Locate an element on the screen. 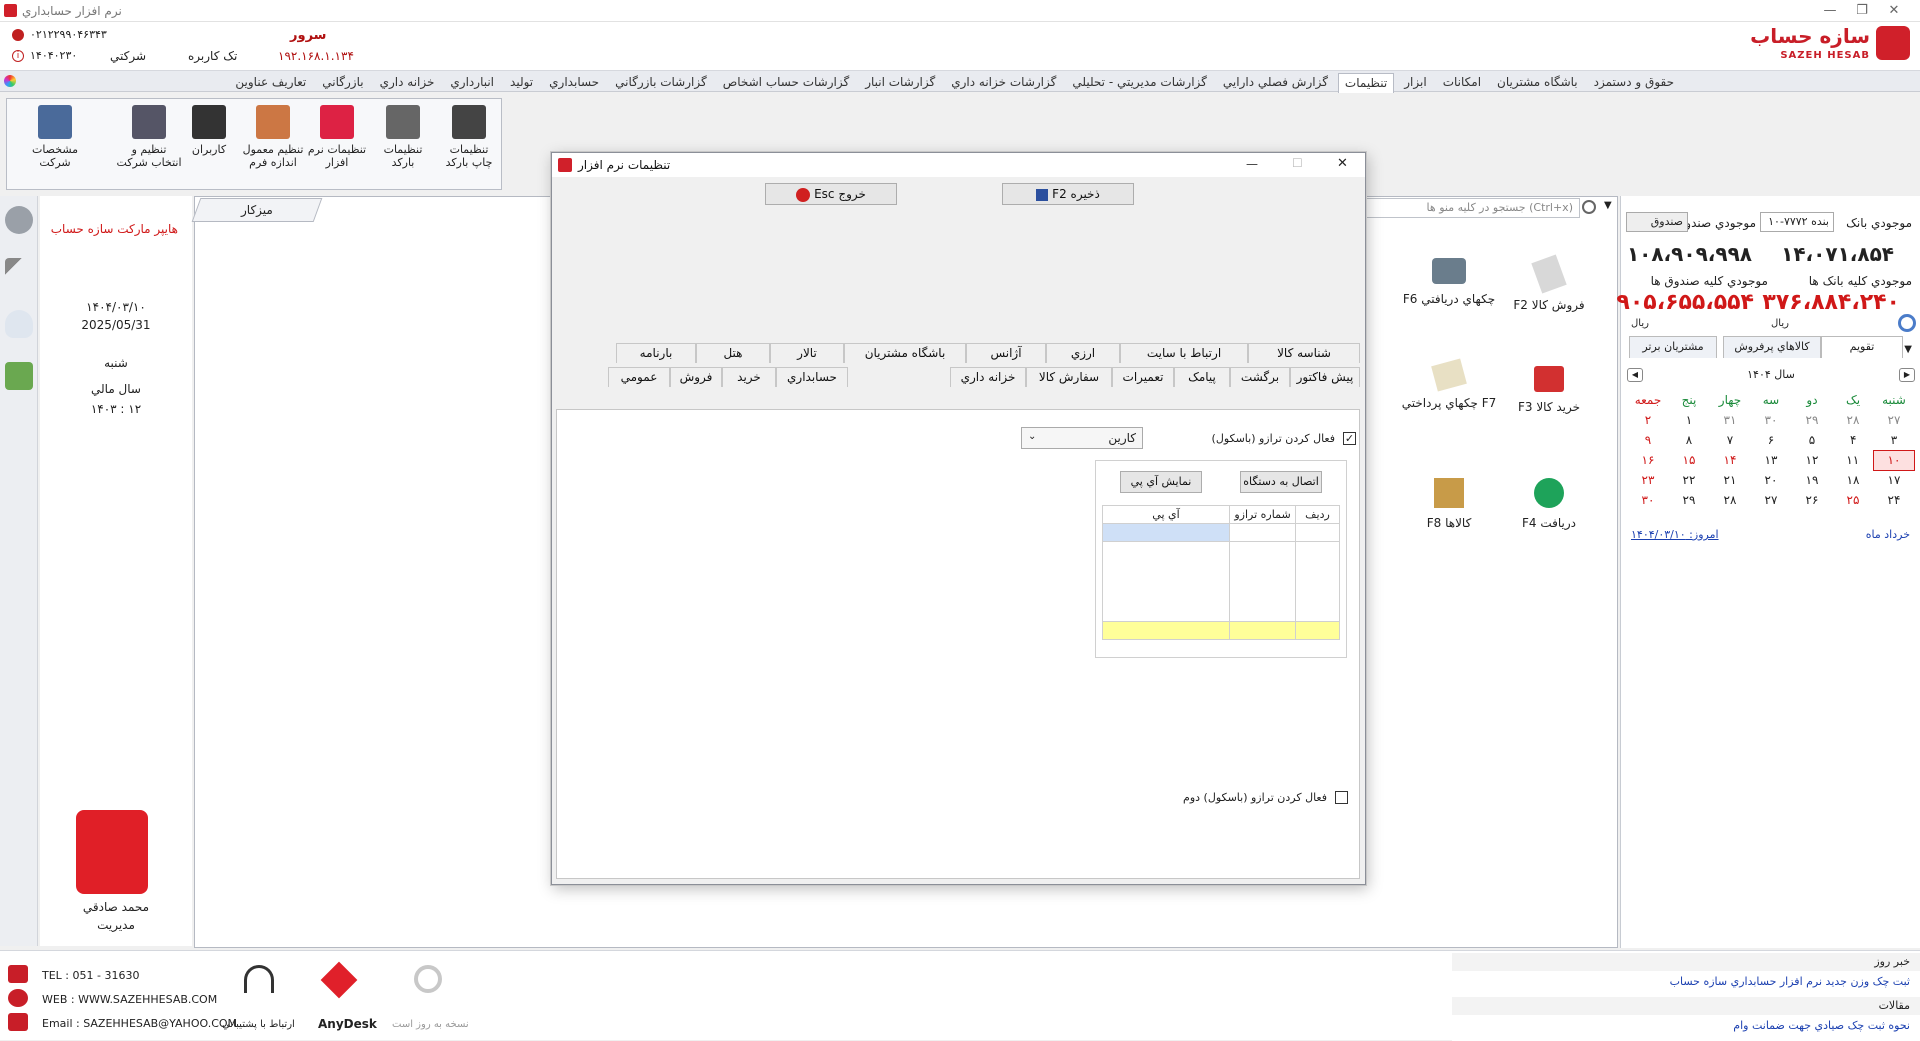  settings-tab: برگشت is located at coordinates (1260, 377).